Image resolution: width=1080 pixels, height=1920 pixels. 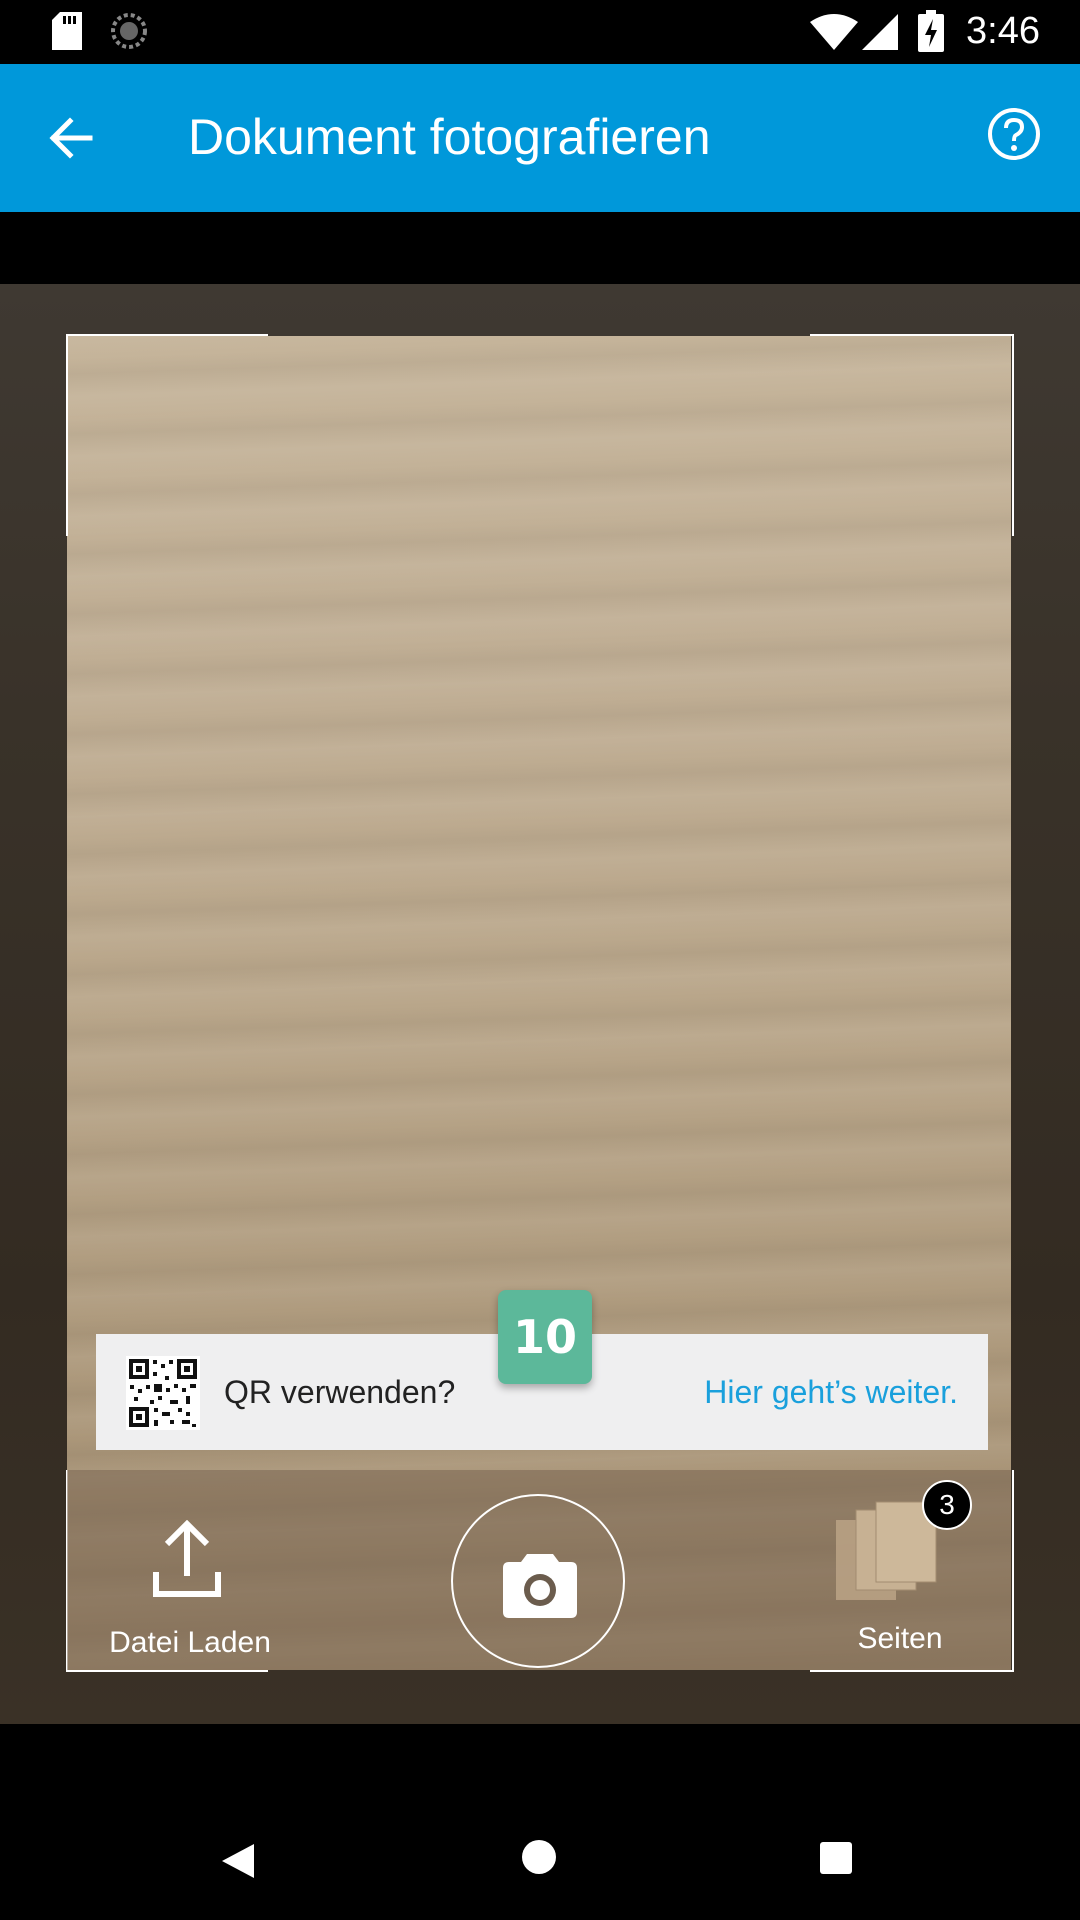 I want to click on upload-label: Datei Laden, so click(x=190, y=1642).